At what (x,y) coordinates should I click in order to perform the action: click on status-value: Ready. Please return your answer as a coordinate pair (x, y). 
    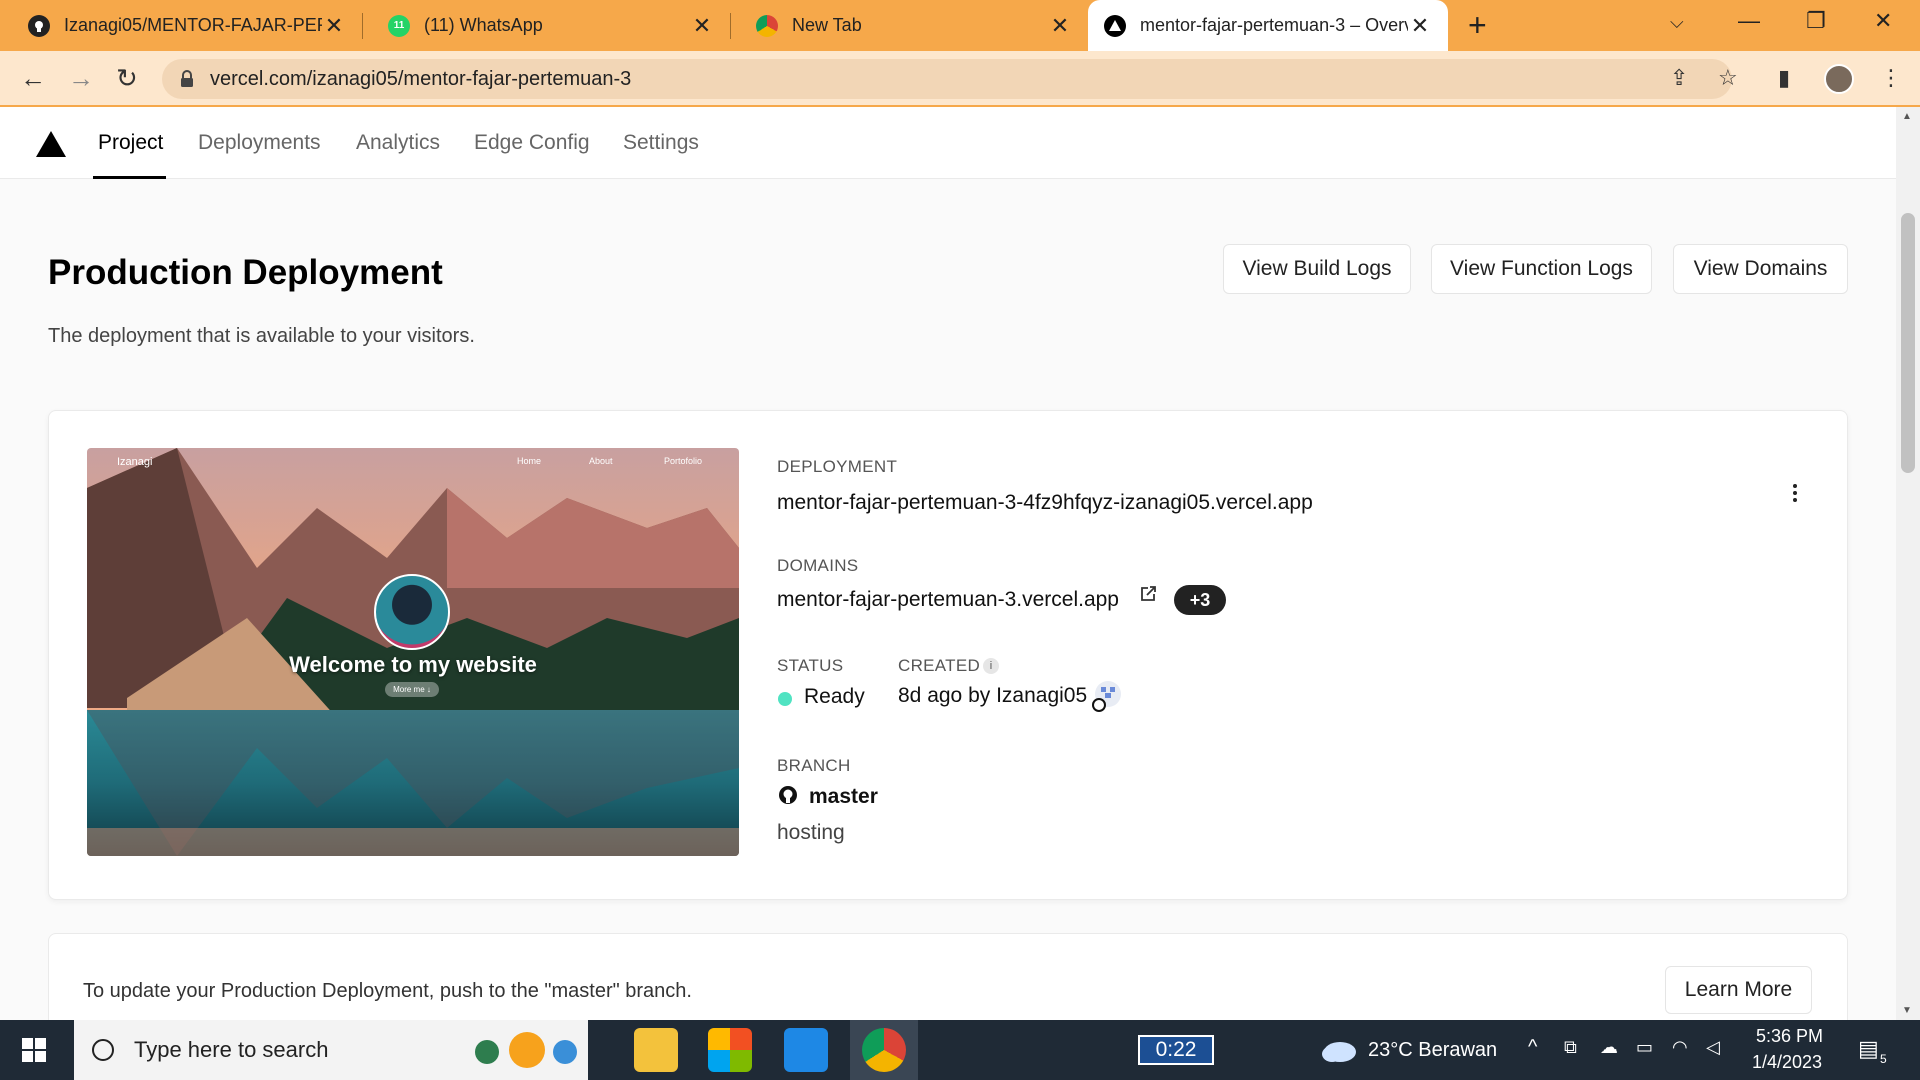
    Looking at the image, I should click on (834, 696).